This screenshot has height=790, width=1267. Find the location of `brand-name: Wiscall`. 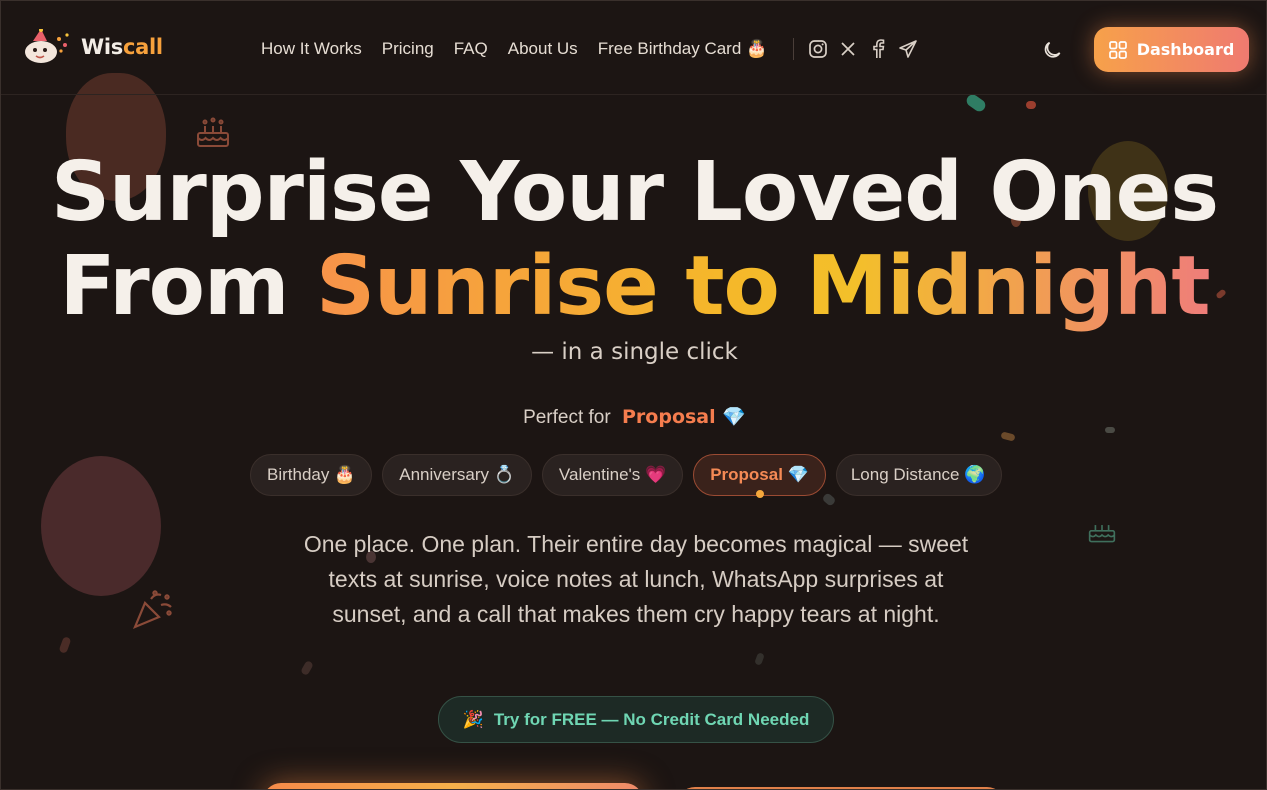

brand-name: Wiscall is located at coordinates (122, 47).